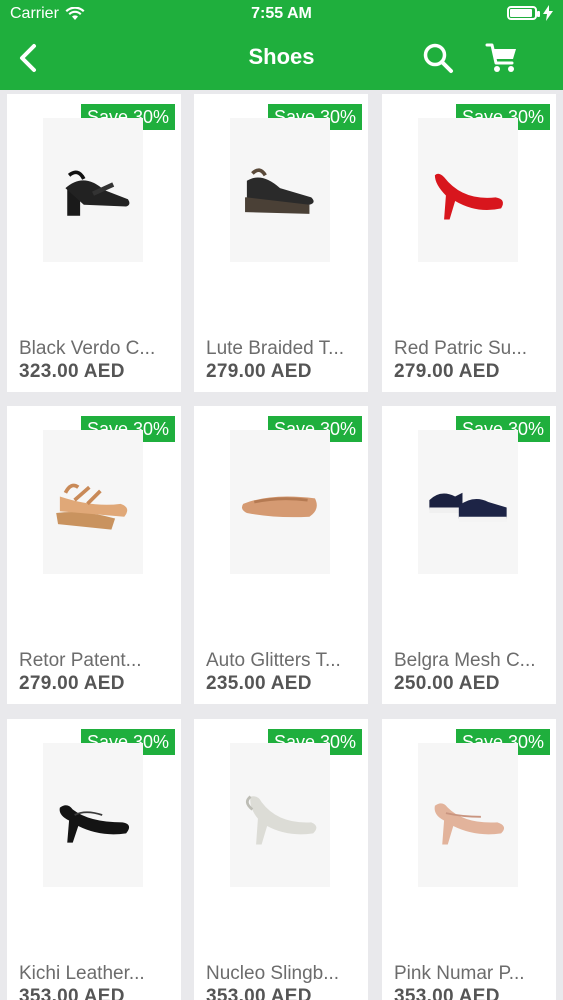 The image size is (563, 1000). Describe the element at coordinates (548, 13) in the screenshot. I see `charging-icon` at that location.